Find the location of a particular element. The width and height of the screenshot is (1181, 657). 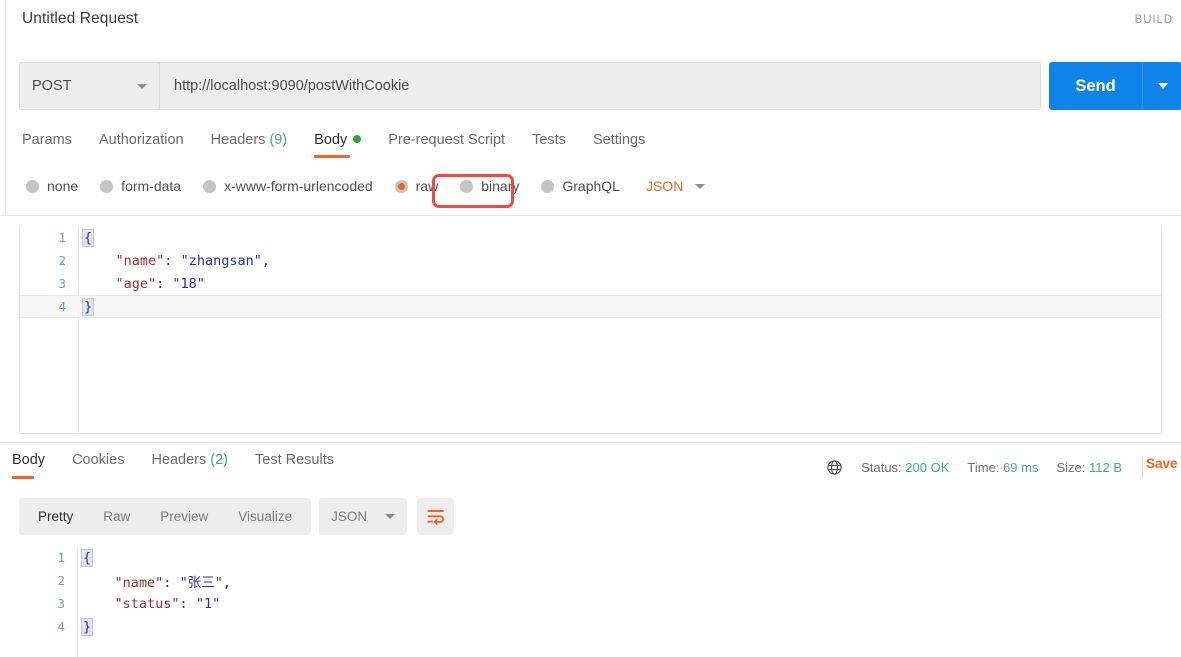

response-meta: Status: 200 OK Time: 69 ms Size: 112 B is located at coordinates (984, 467).